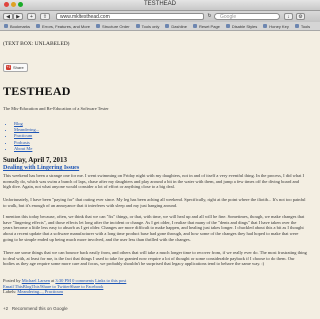  I want to click on post-title-link: Dealing with Lingering Issues, so click(41, 168).